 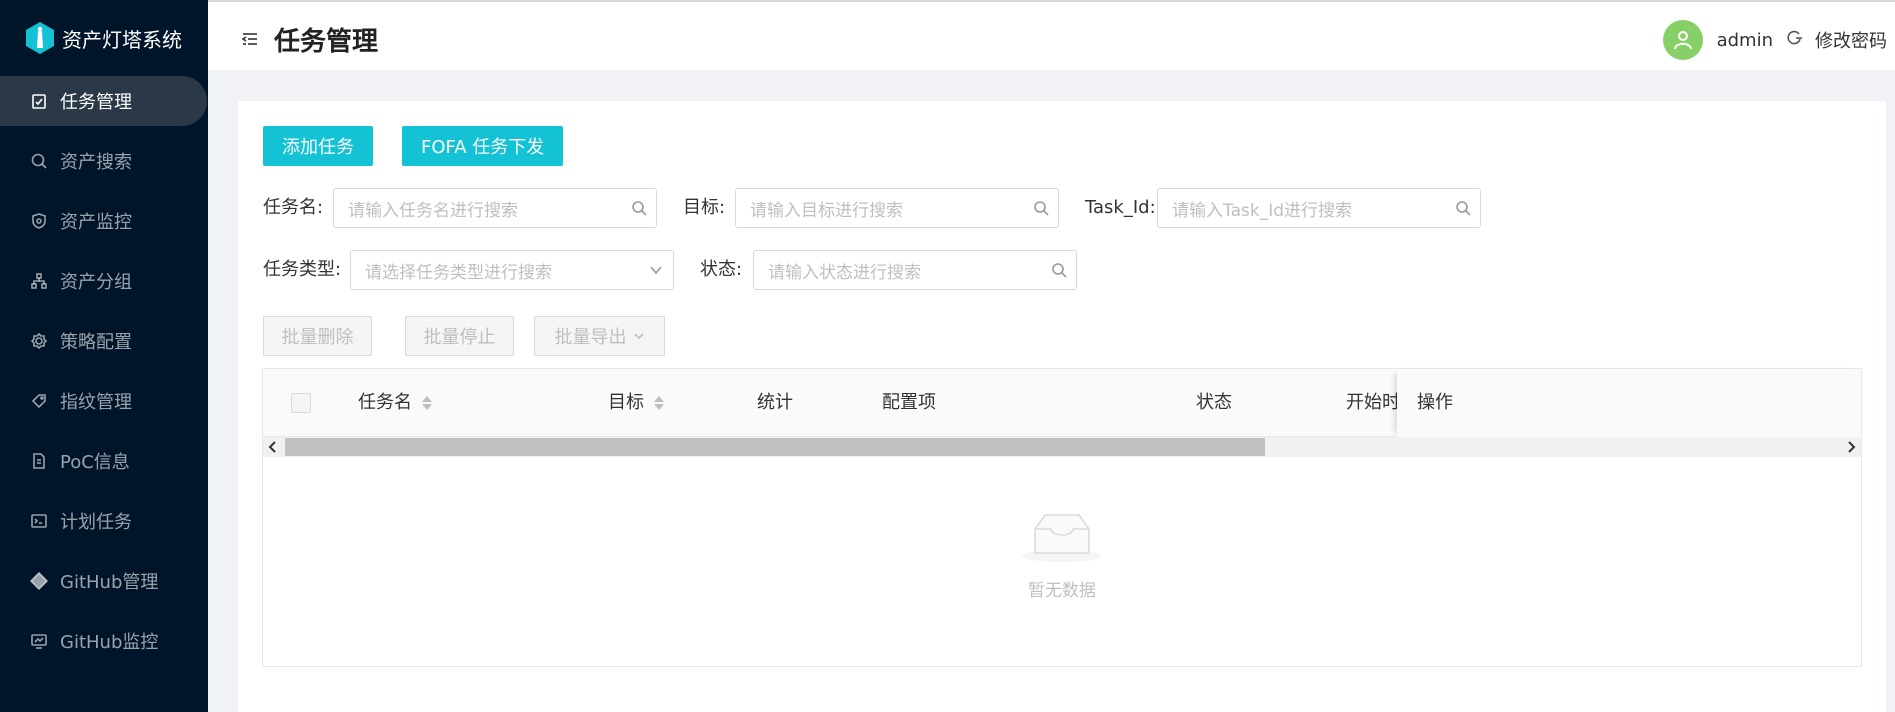 I want to click on sidebar-item-label: 策略配置, so click(x=96, y=342).